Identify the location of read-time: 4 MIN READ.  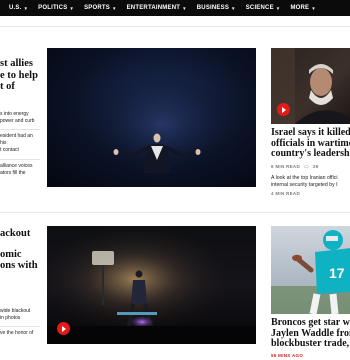
(286, 193).